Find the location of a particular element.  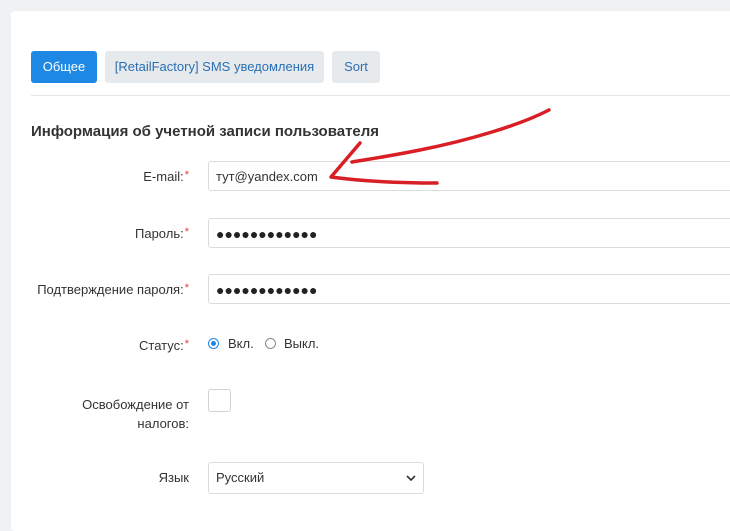

tab-general: Общее is located at coordinates (64, 67).